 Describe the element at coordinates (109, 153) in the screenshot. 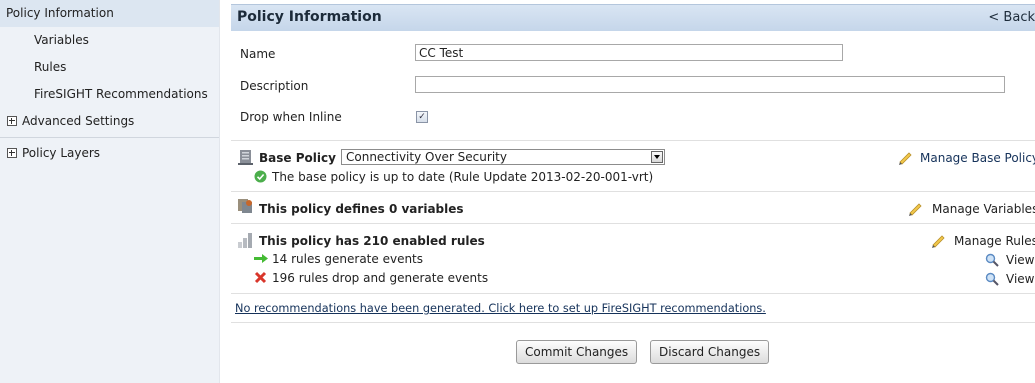

I see `sidebar-item-policy-layers: Policy Layers` at that location.